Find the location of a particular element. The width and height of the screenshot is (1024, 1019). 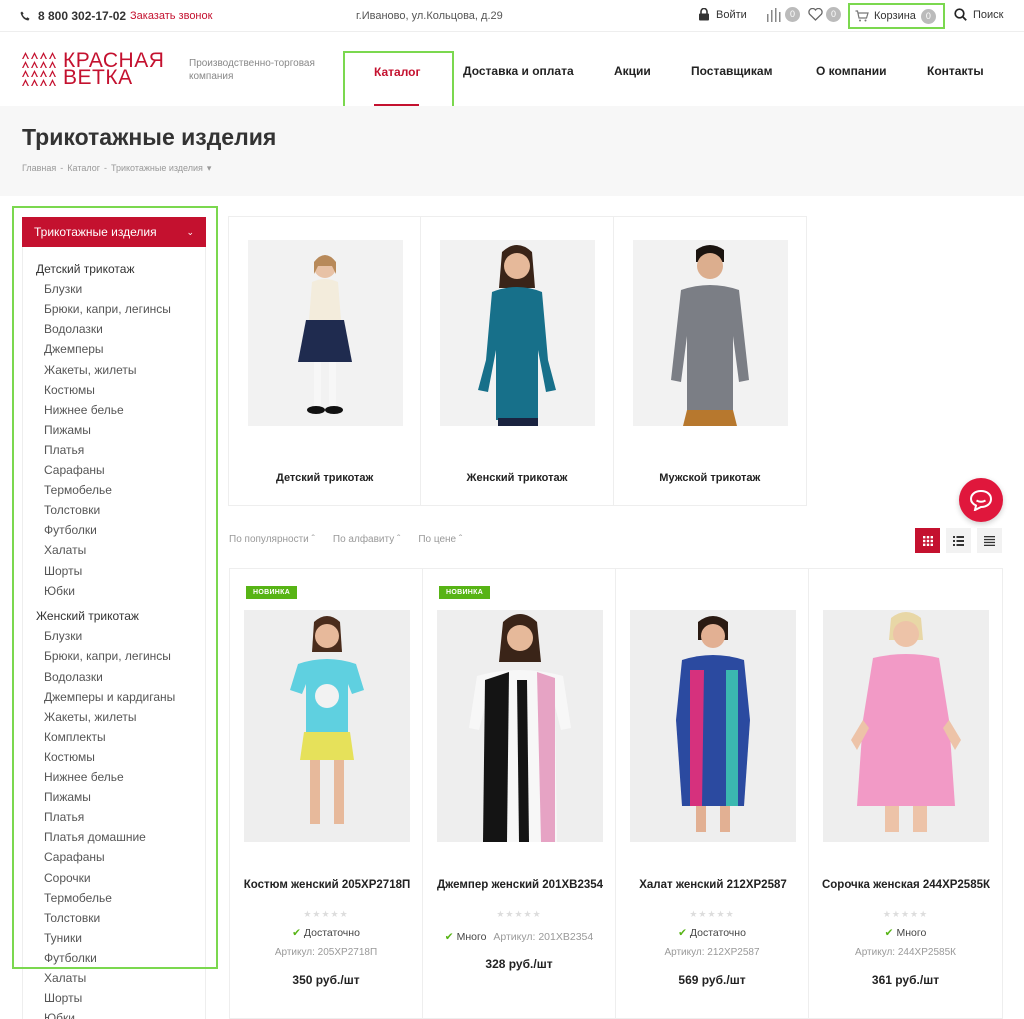

grid-view-button is located at coordinates (927, 540).